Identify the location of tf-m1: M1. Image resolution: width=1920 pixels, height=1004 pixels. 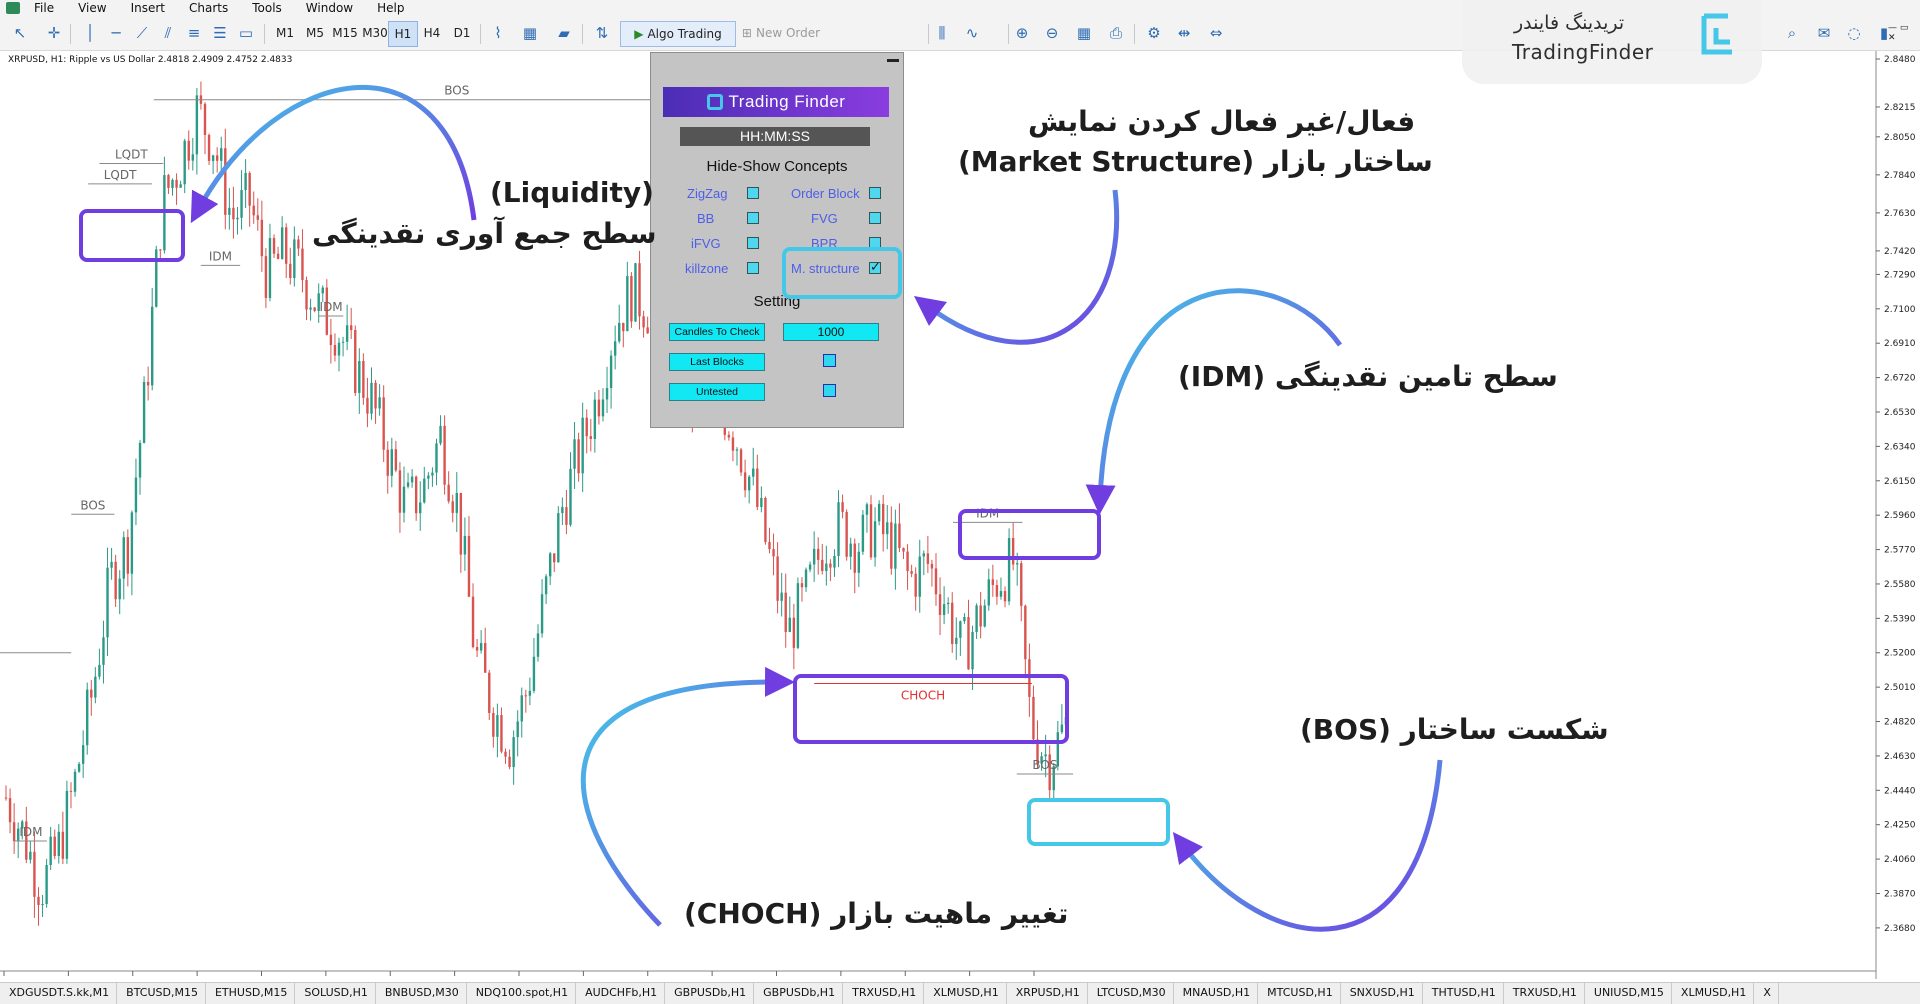
(285, 33).